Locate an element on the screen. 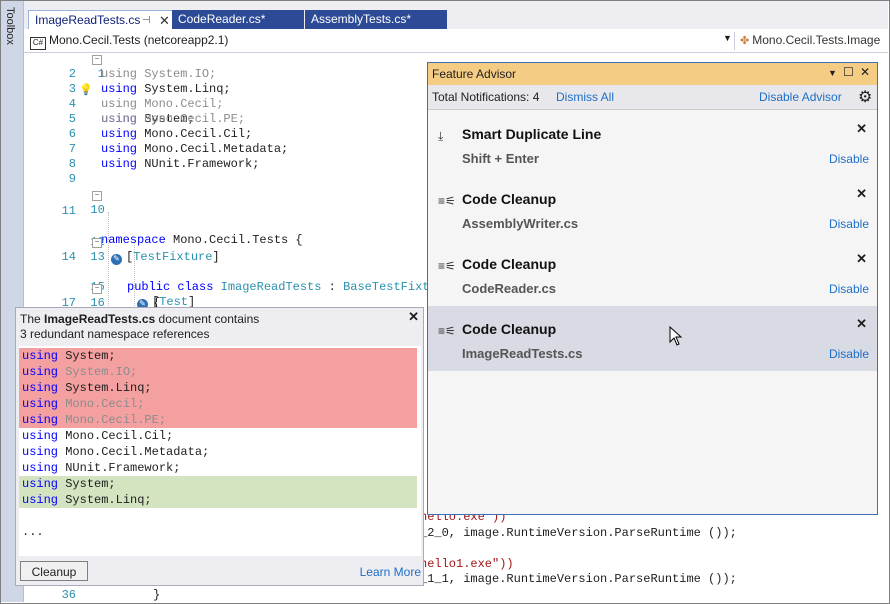 The height and width of the screenshot is (604, 890). lightbulb-icon: 💡 is located at coordinates (86, 89).